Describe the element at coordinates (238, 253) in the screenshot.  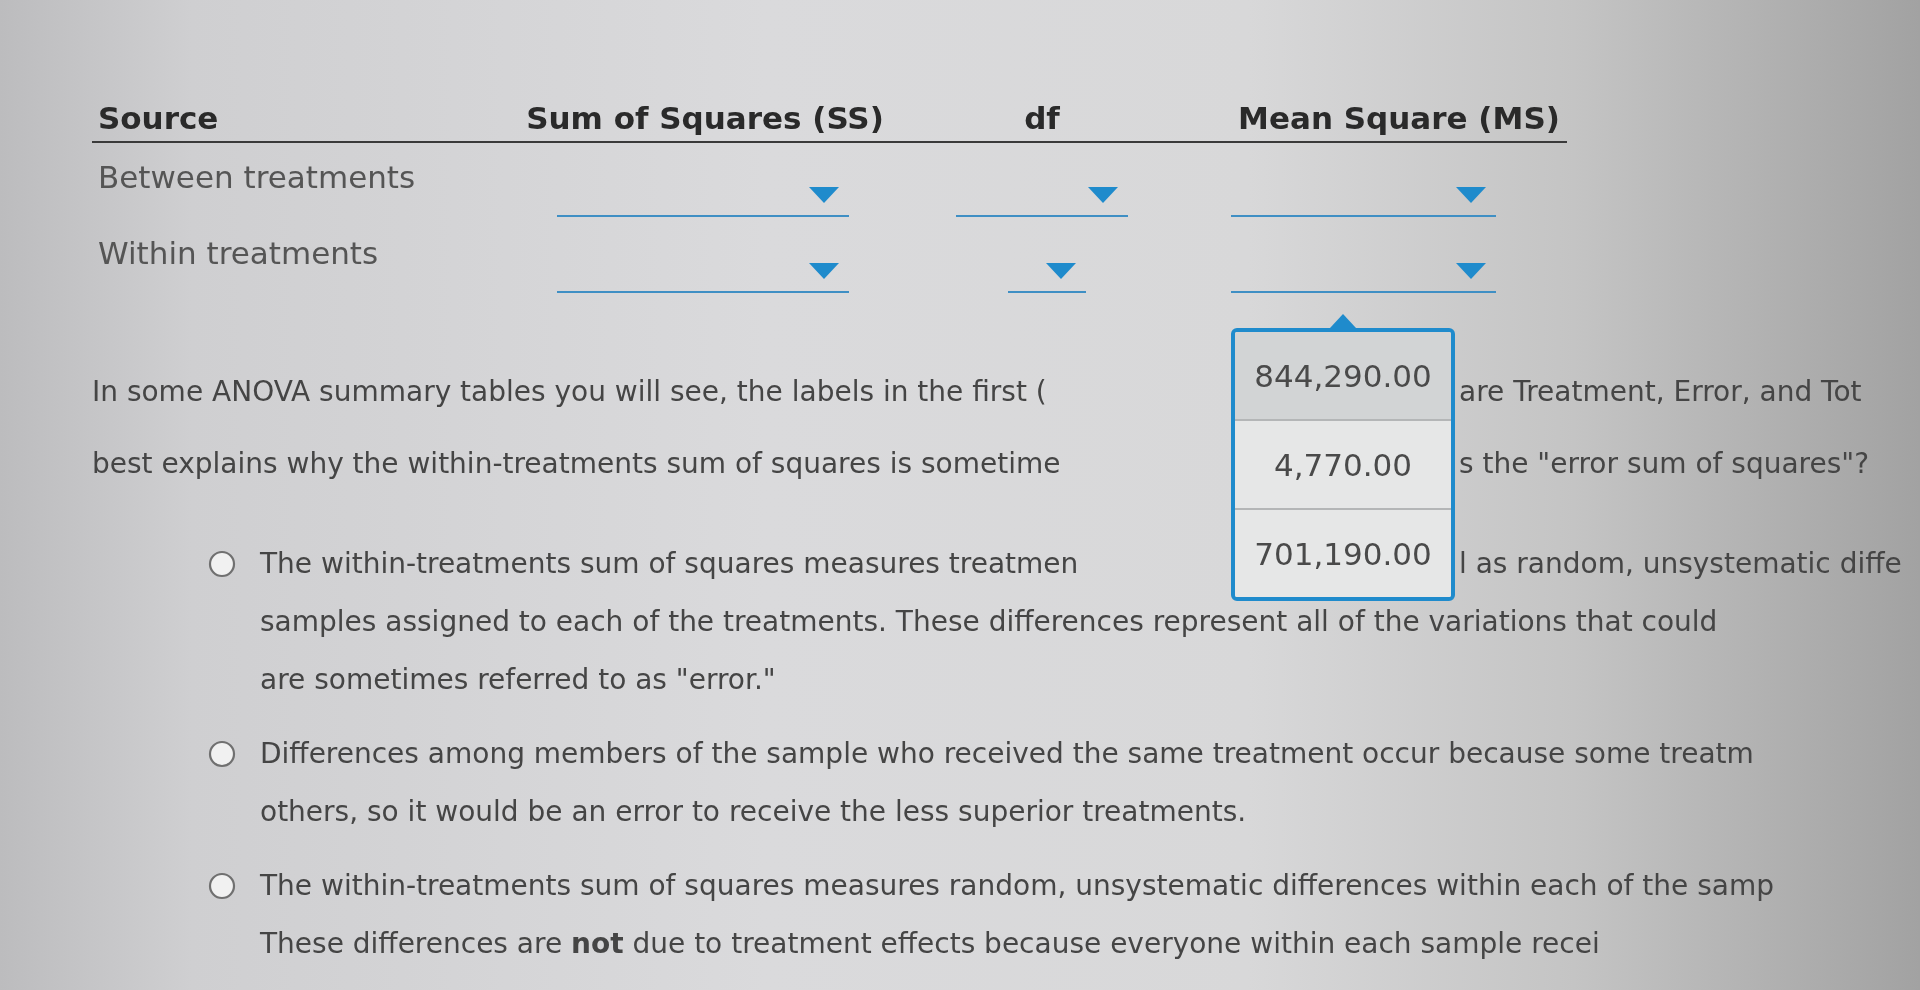
I see `row-label: Within treatments` at that location.